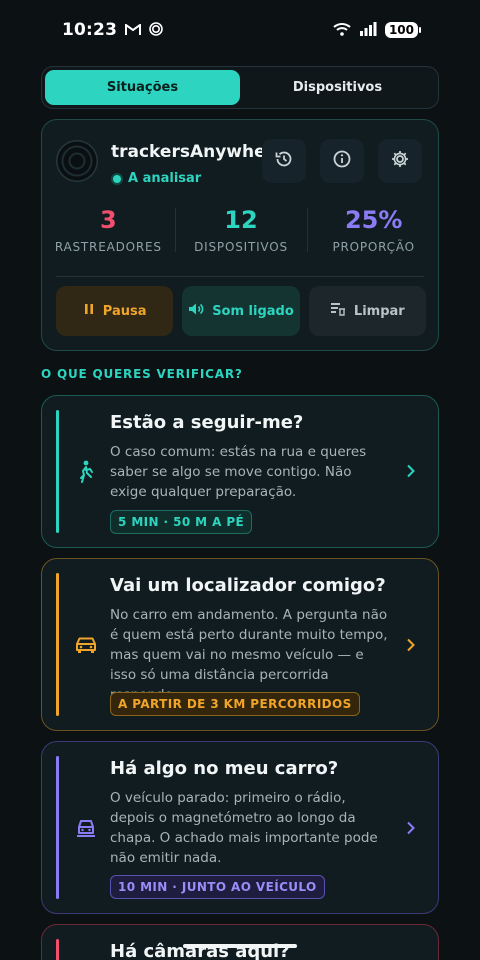 This screenshot has height=960, width=480. Describe the element at coordinates (181, 522) in the screenshot. I see `situation-tag: 5 MIN · 50 M A PÉ` at that location.